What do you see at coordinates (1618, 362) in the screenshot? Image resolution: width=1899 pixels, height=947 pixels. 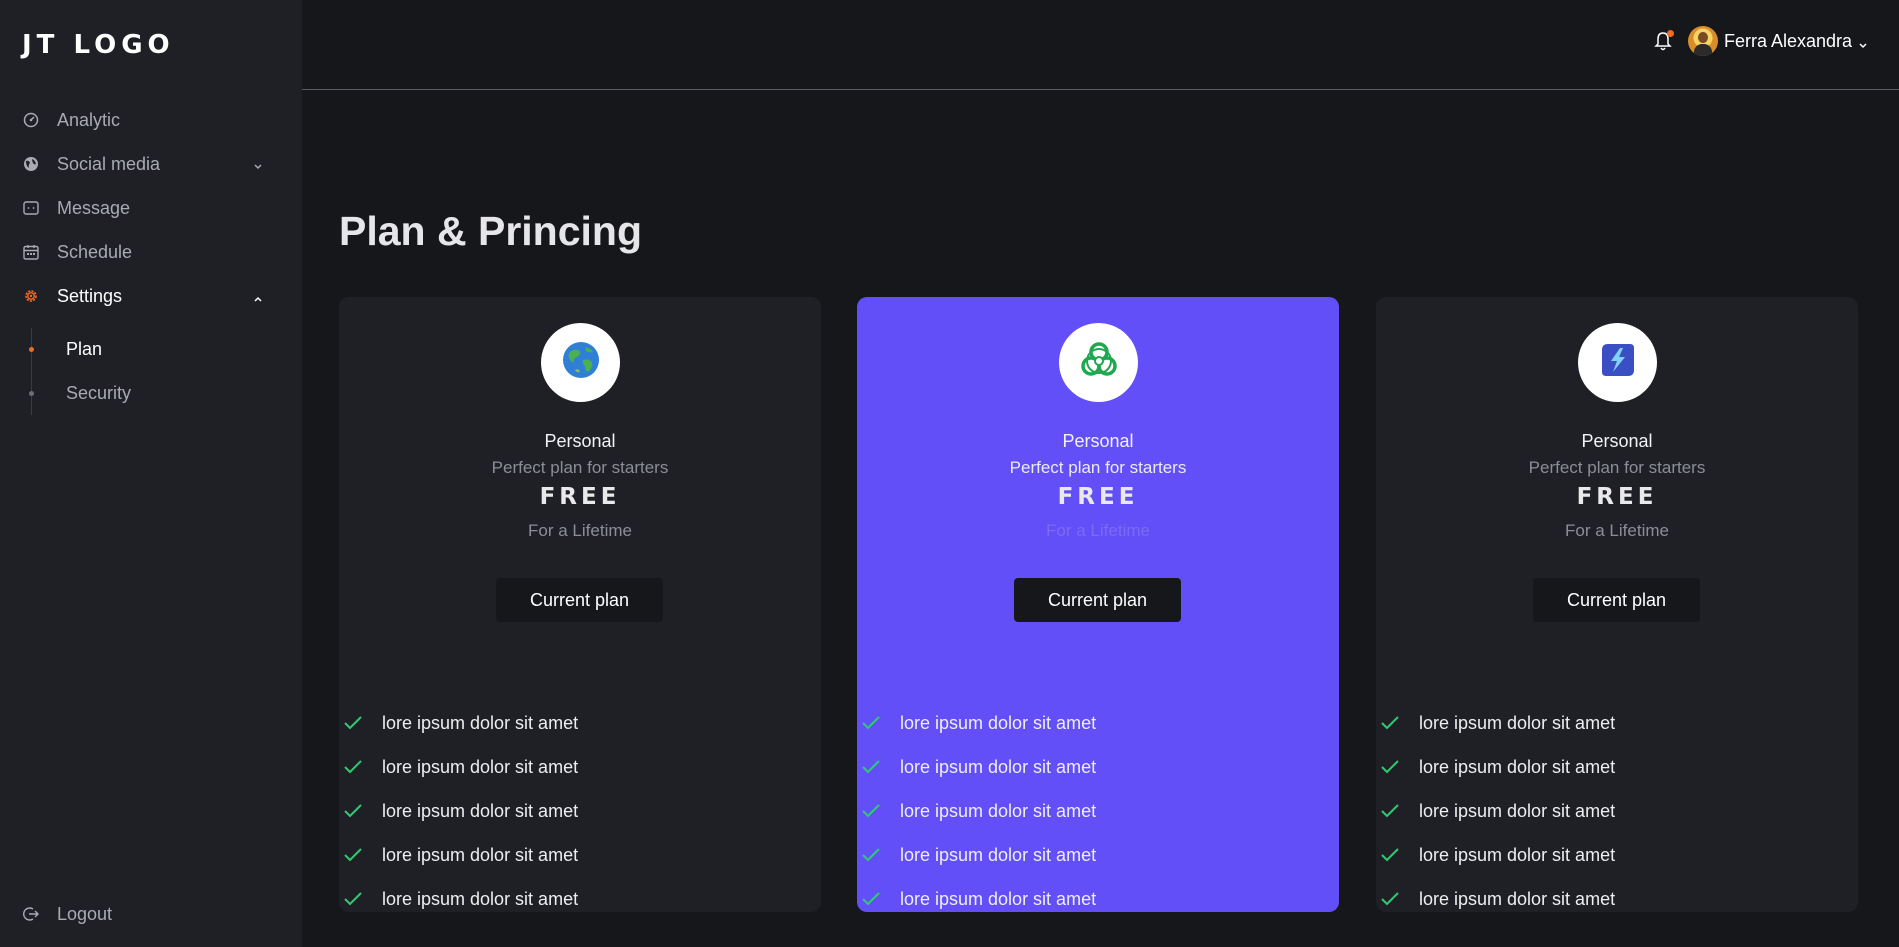 I see `lightning-bolt-icon` at bounding box center [1618, 362].